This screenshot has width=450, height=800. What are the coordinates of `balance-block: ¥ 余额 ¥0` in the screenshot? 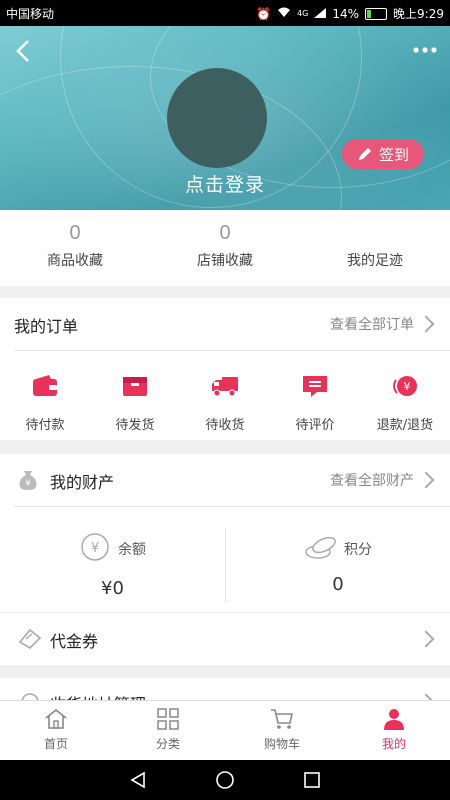 It's located at (112, 564).